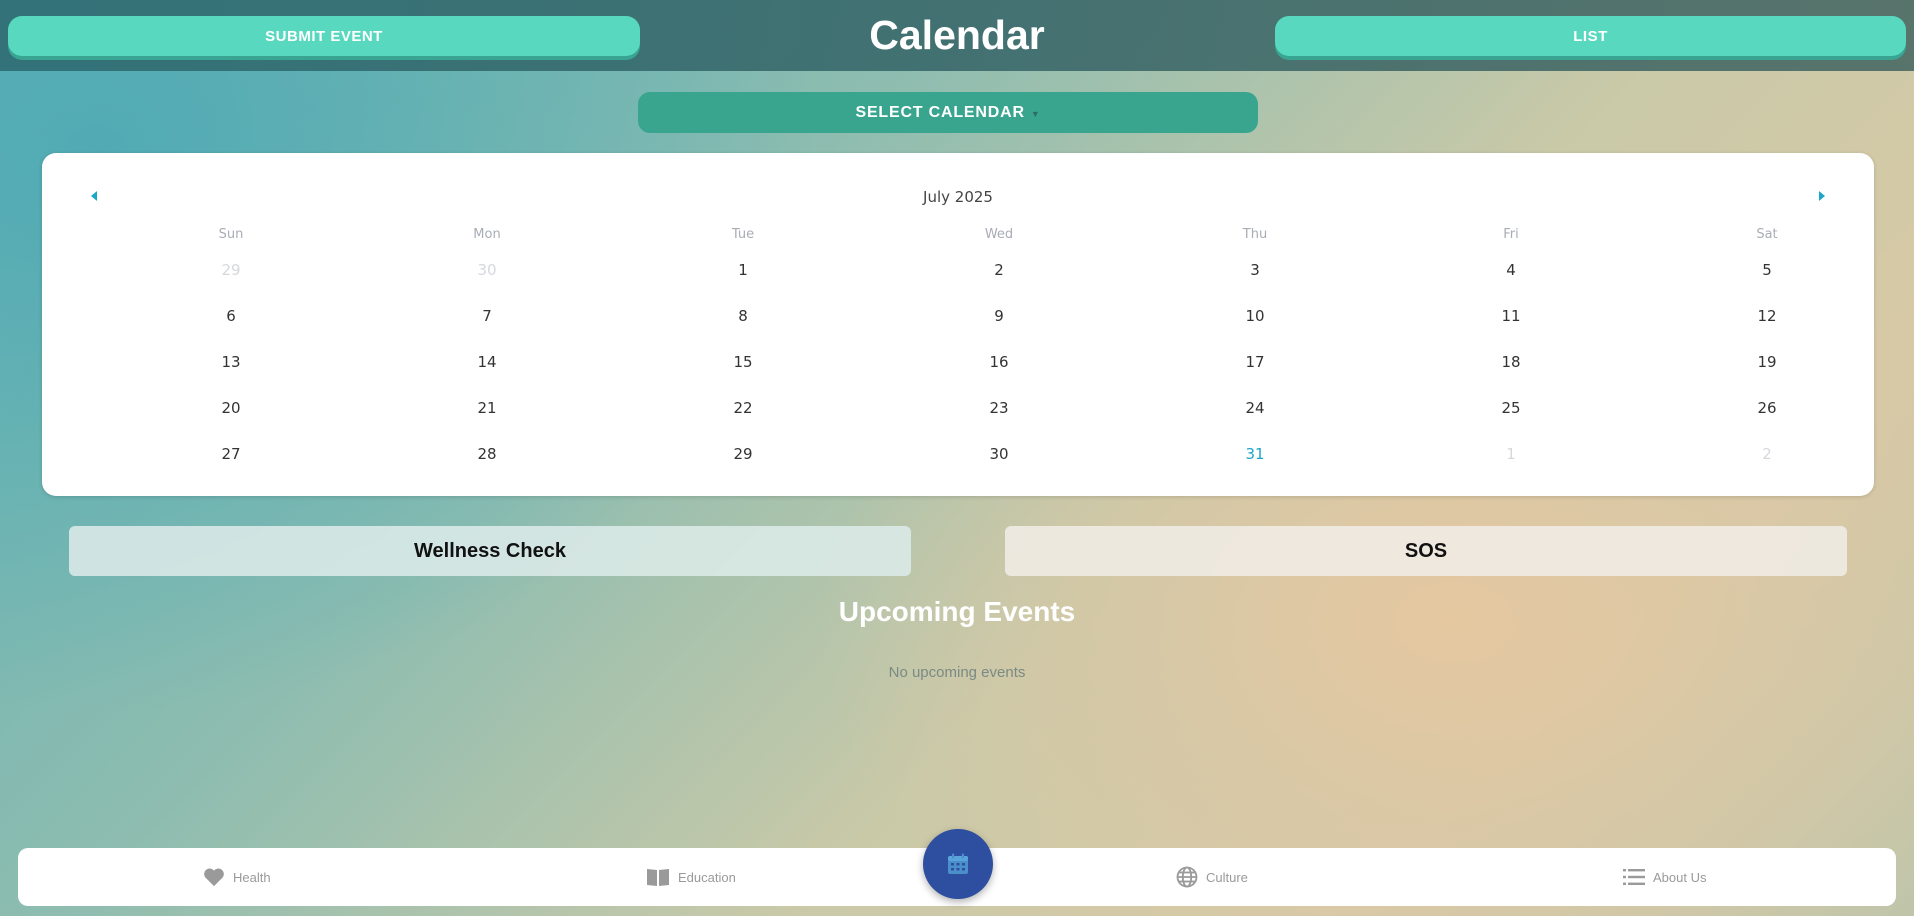  What do you see at coordinates (231, 362) in the screenshot?
I see `calendar-day: 13` at bounding box center [231, 362].